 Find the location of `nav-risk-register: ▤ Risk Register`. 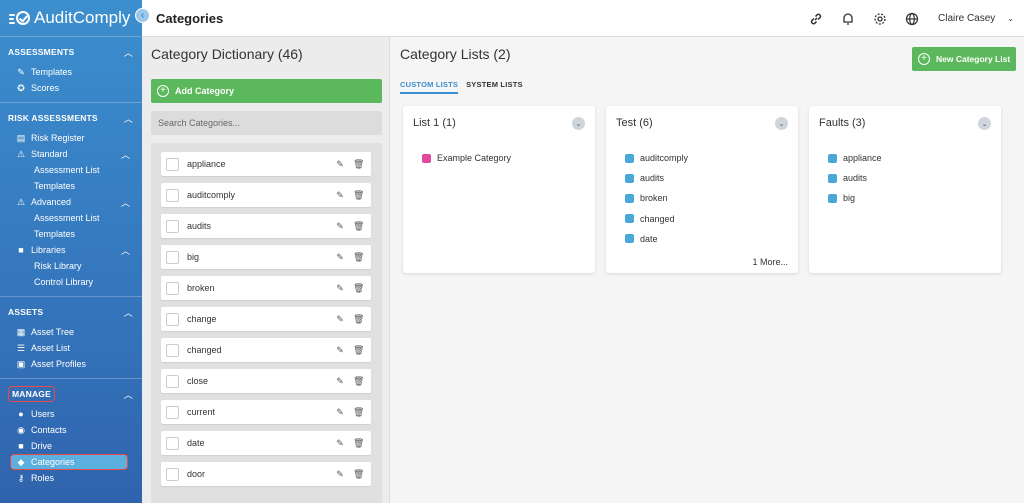

nav-risk-register: ▤ Risk Register is located at coordinates (71, 138).